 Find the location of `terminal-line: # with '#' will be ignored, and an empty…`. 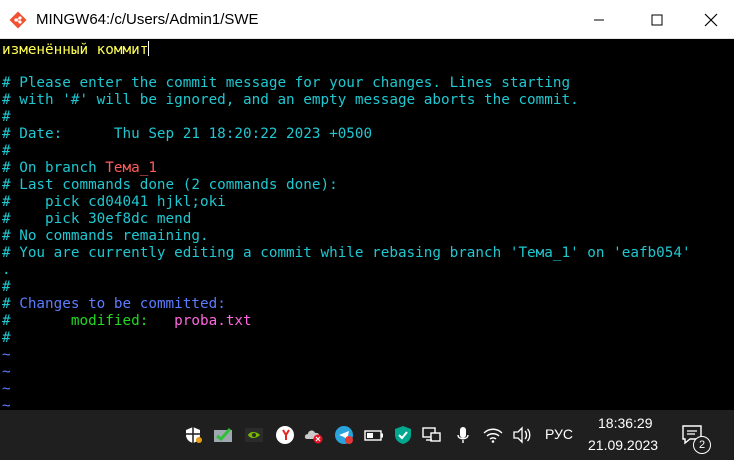

terminal-line: # with '#' will be ignored, and an empty… is located at coordinates (290, 100).